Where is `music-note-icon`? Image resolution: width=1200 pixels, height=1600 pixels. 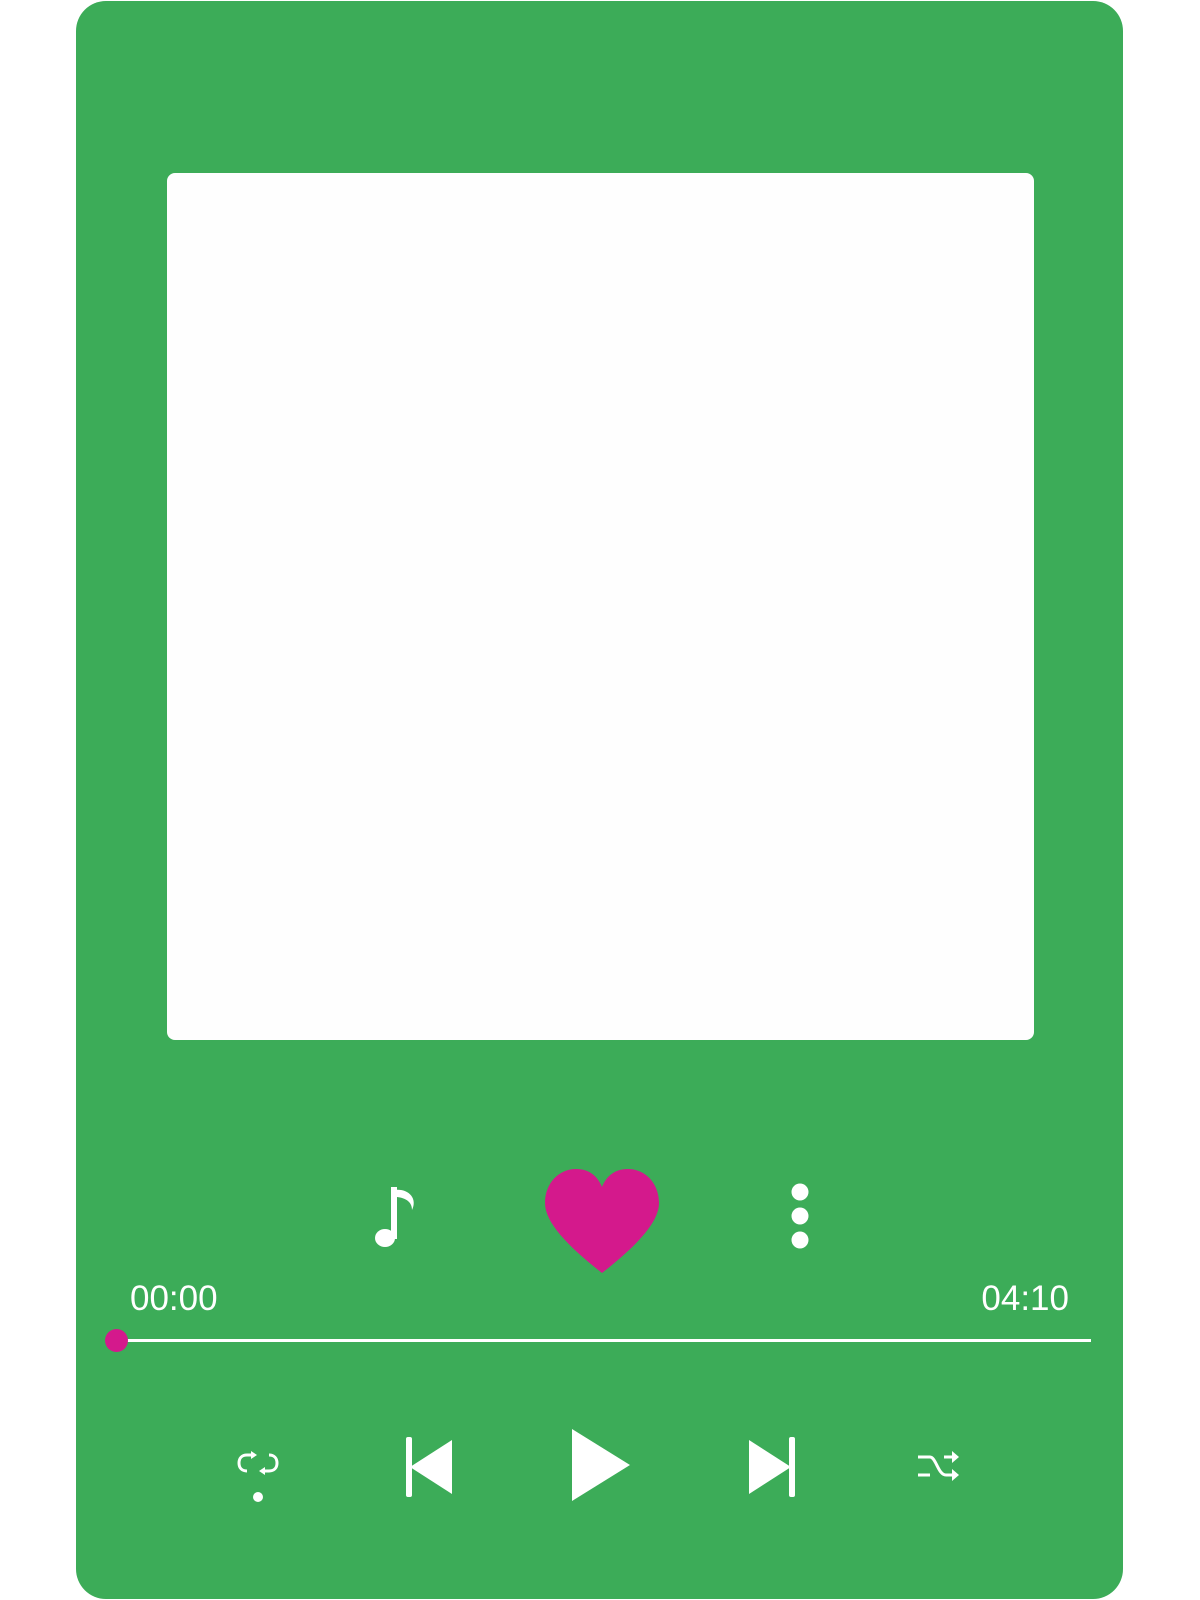 music-note-icon is located at coordinates (398, 1216).